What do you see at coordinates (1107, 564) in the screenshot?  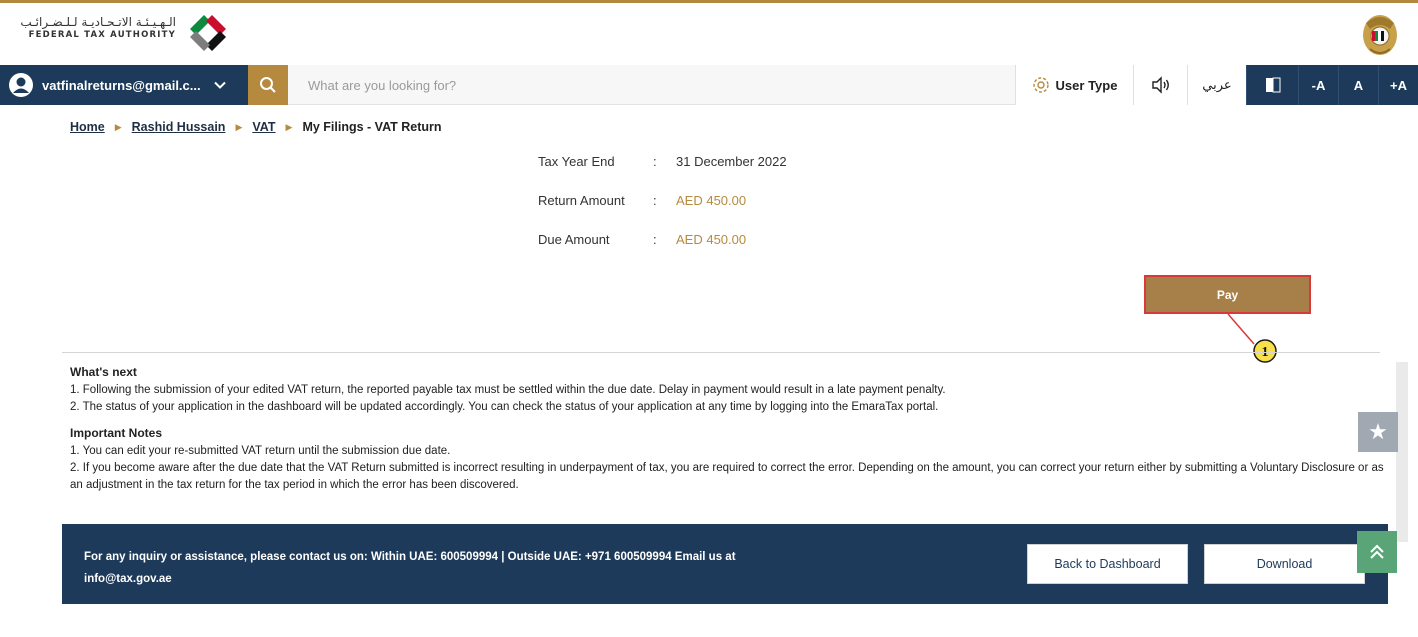 I see `back-to-dashboard-button: Back to Dashboard` at bounding box center [1107, 564].